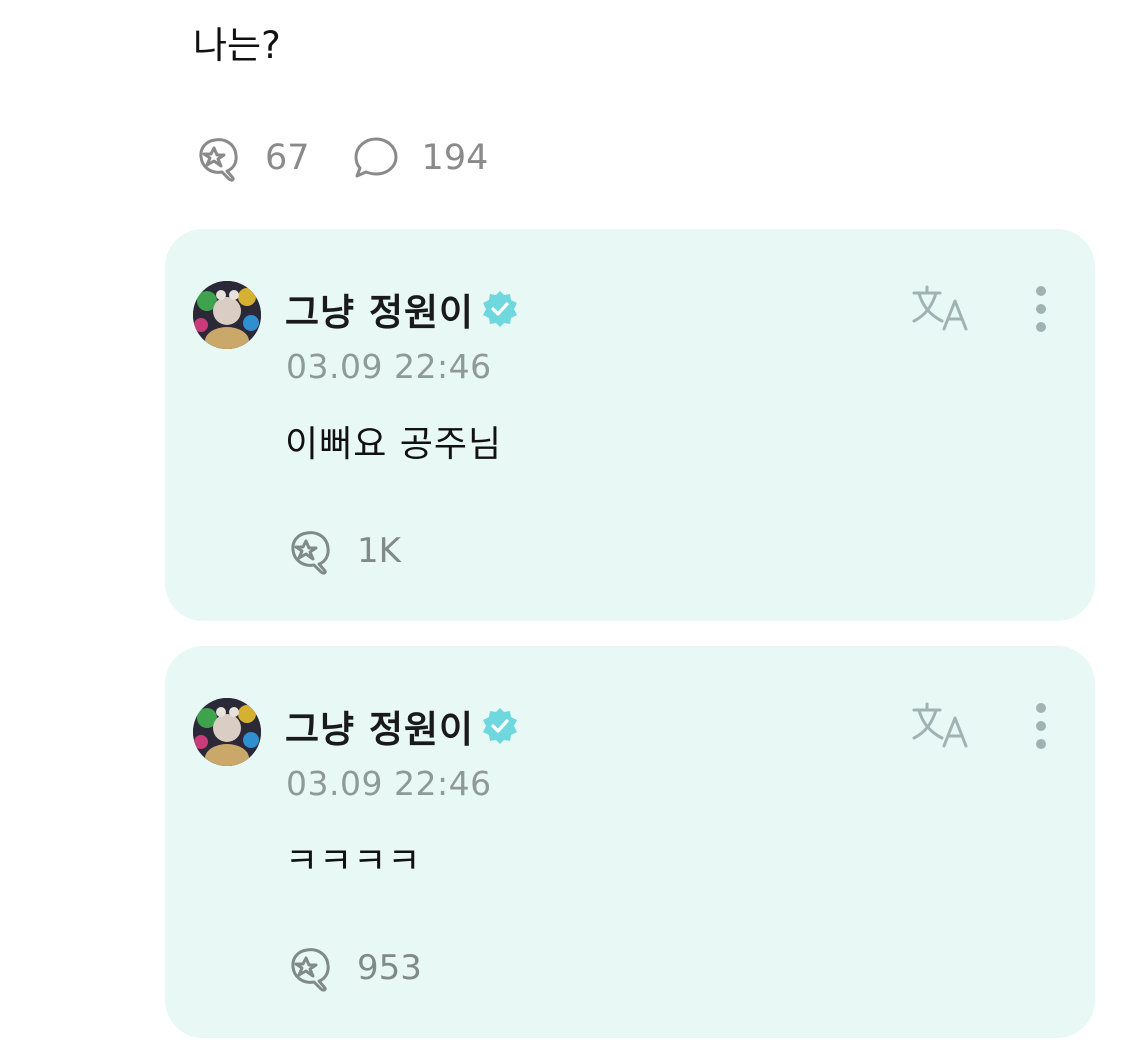  Describe the element at coordinates (287, 158) in the screenshot. I see `post-like-count: 67` at that location.